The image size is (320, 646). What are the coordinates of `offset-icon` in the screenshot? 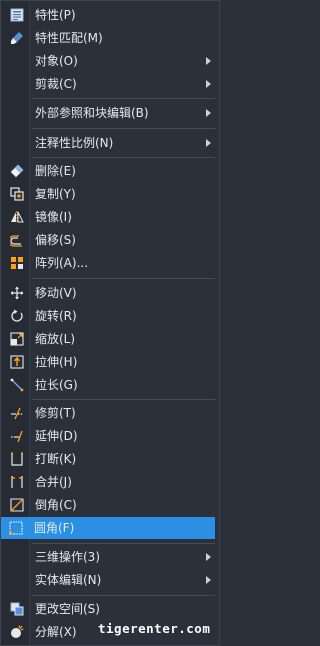 It's located at (16, 241).